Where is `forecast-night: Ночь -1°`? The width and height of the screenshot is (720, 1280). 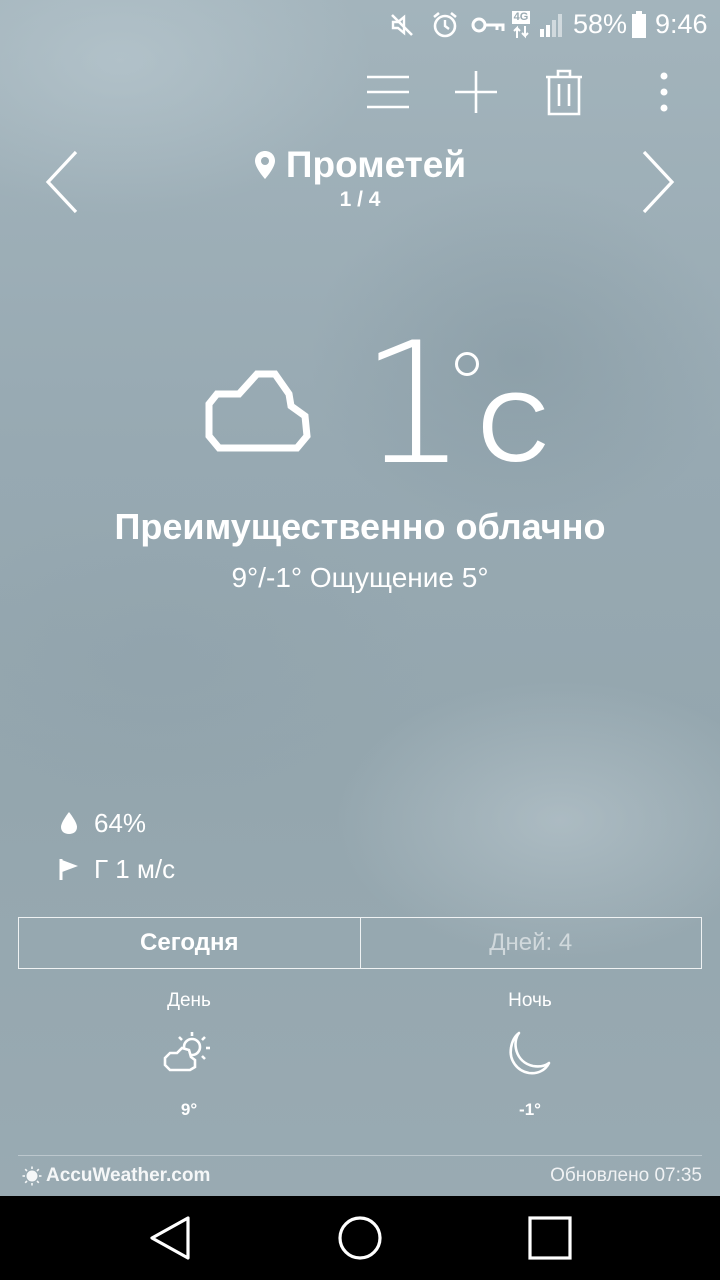 forecast-night: Ночь -1° is located at coordinates (530, 1055).